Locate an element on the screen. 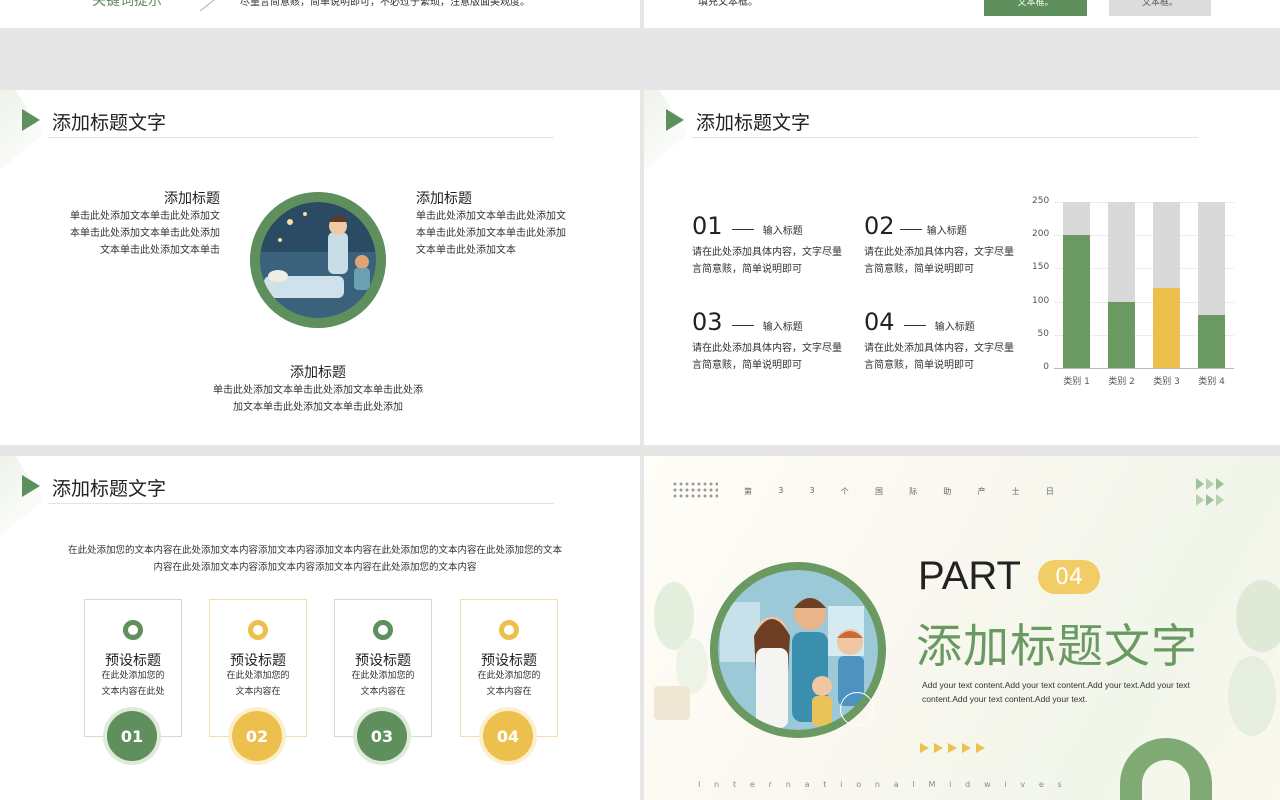 The width and height of the screenshot is (1280, 800). card-number-badge: 02 is located at coordinates (257, 736).